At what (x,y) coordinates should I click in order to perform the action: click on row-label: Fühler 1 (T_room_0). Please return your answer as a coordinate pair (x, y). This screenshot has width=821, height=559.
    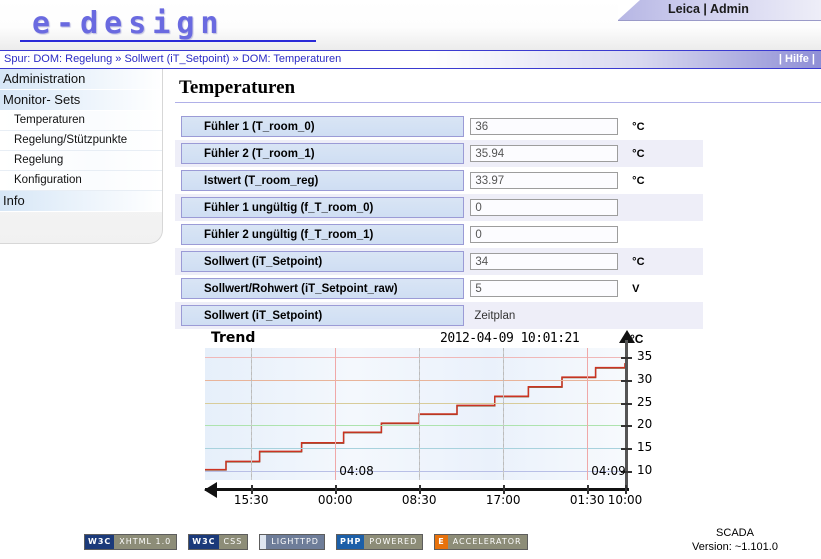
    Looking at the image, I should click on (323, 126).